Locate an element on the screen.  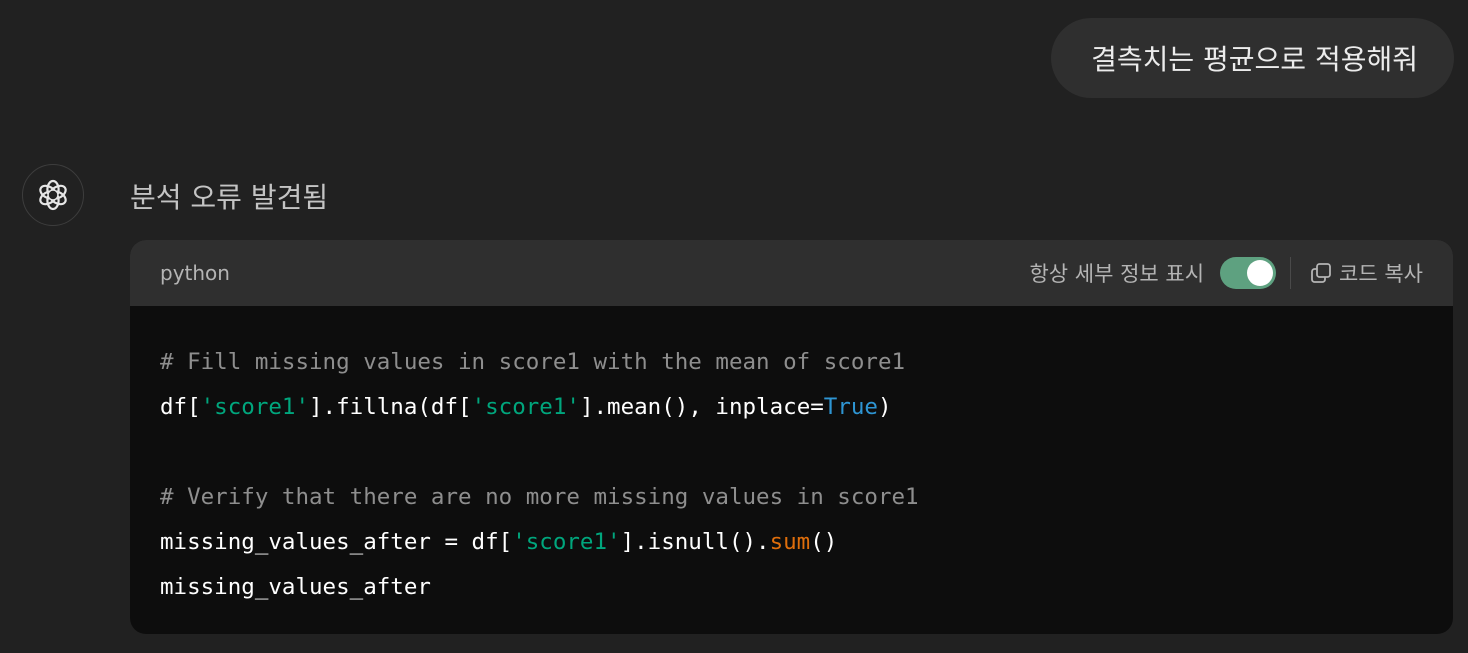
copy-icon is located at coordinates (1321, 273).